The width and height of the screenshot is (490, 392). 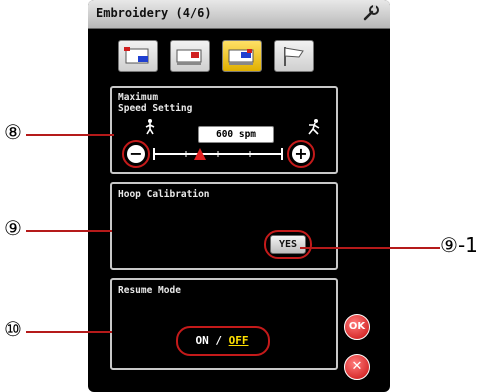 What do you see at coordinates (150, 127) in the screenshot?
I see `walking-person-icon` at bounding box center [150, 127].